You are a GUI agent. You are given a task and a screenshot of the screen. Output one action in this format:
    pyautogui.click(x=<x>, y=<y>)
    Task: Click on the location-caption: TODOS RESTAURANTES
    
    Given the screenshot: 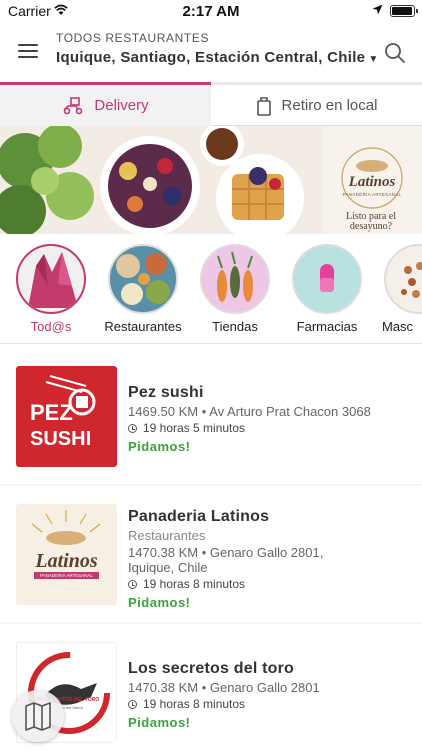 What is the action you would take?
    pyautogui.click(x=133, y=38)
    